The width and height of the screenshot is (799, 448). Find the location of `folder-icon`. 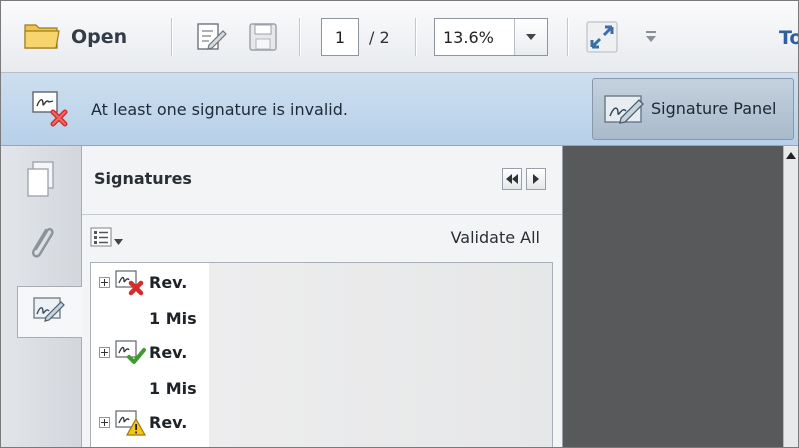

folder-icon is located at coordinates (42, 37).